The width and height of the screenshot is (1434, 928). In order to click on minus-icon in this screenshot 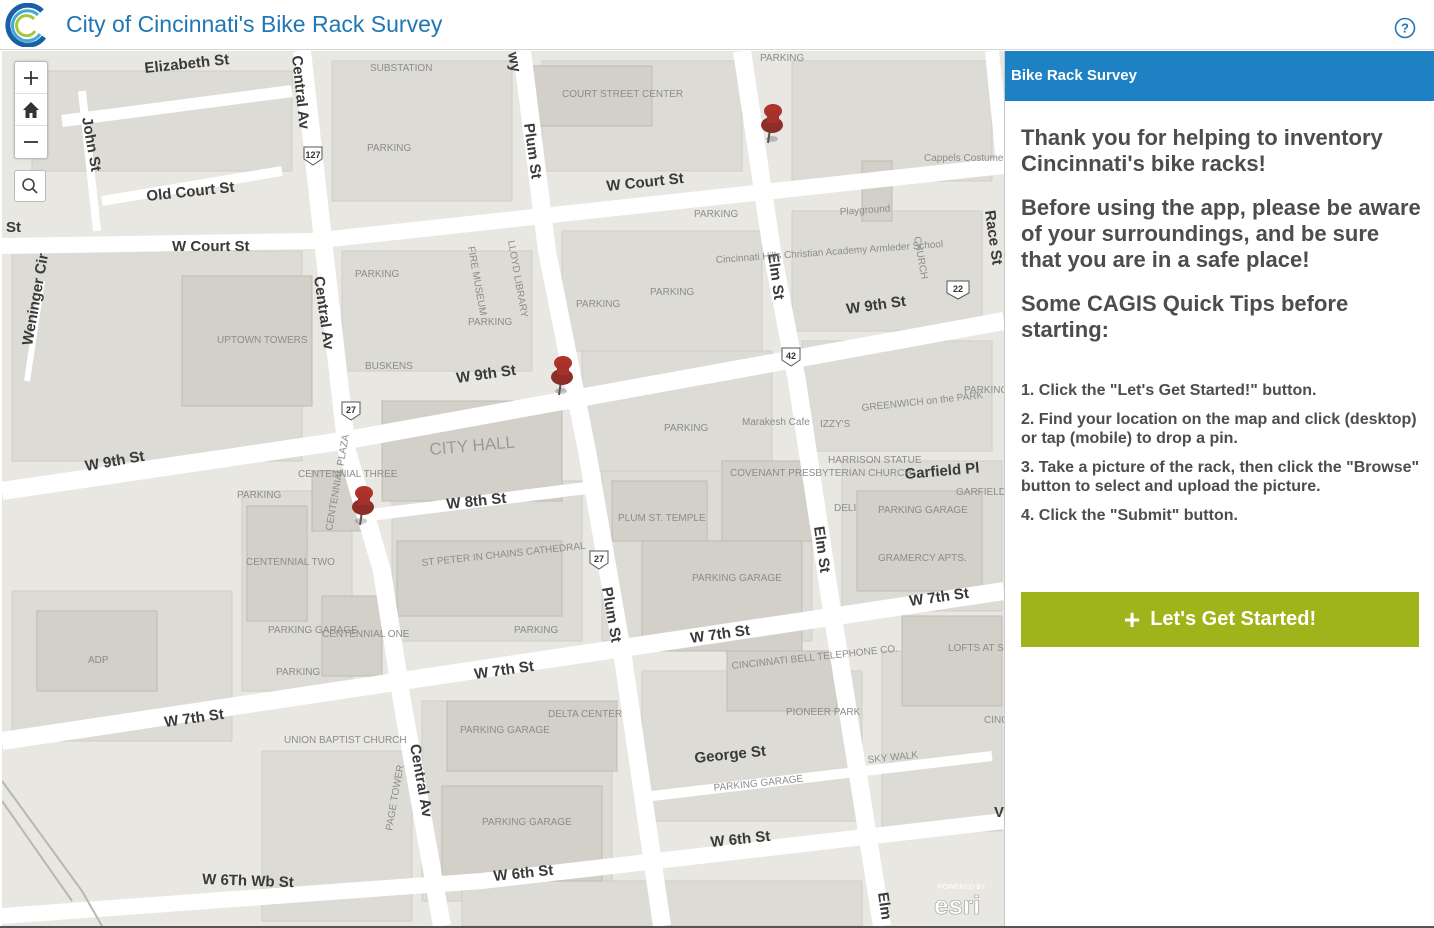, I will do `click(31, 142)`.